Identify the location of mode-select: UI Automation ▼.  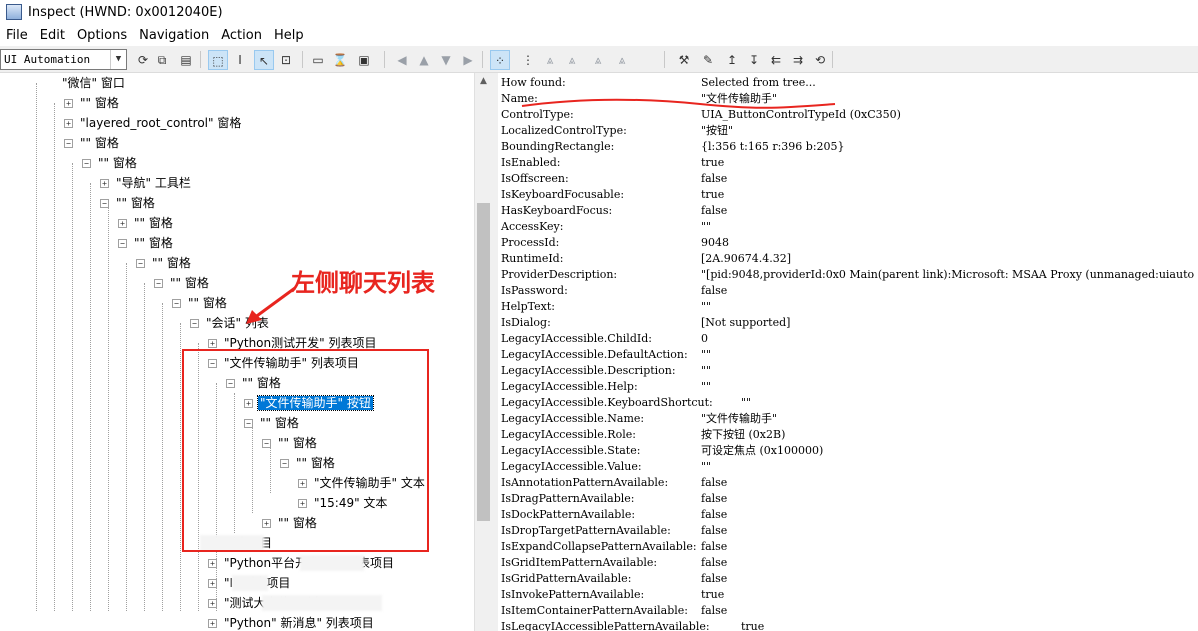
(63, 59).